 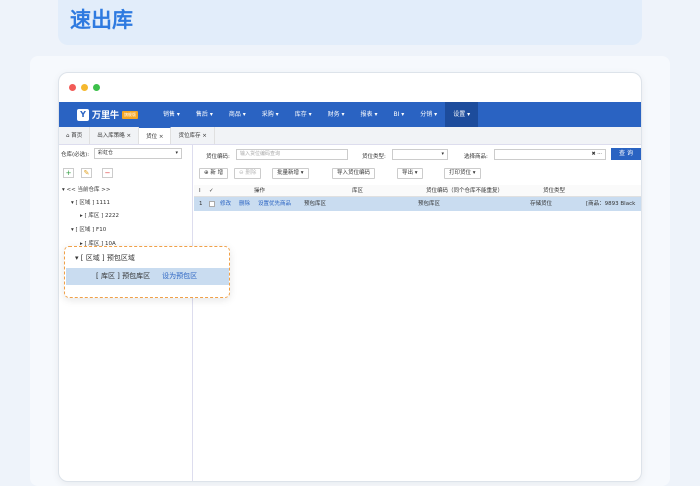 What do you see at coordinates (358, 191) in the screenshot?
I see `col-area: 库区` at bounding box center [358, 191].